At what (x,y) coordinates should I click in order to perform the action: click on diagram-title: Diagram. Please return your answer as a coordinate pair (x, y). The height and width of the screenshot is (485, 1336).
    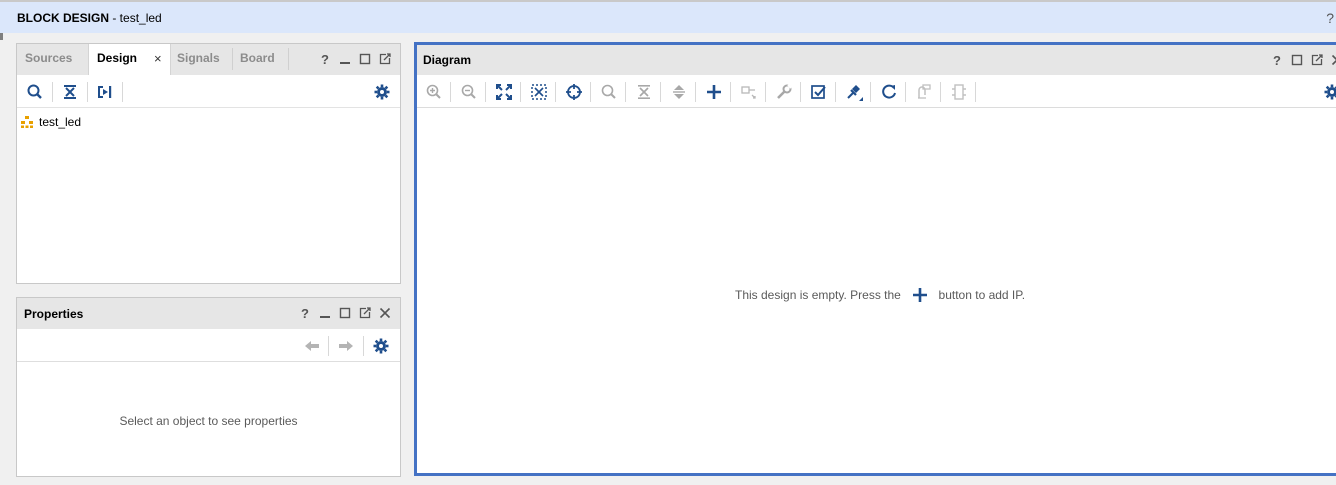
    Looking at the image, I should click on (447, 60).